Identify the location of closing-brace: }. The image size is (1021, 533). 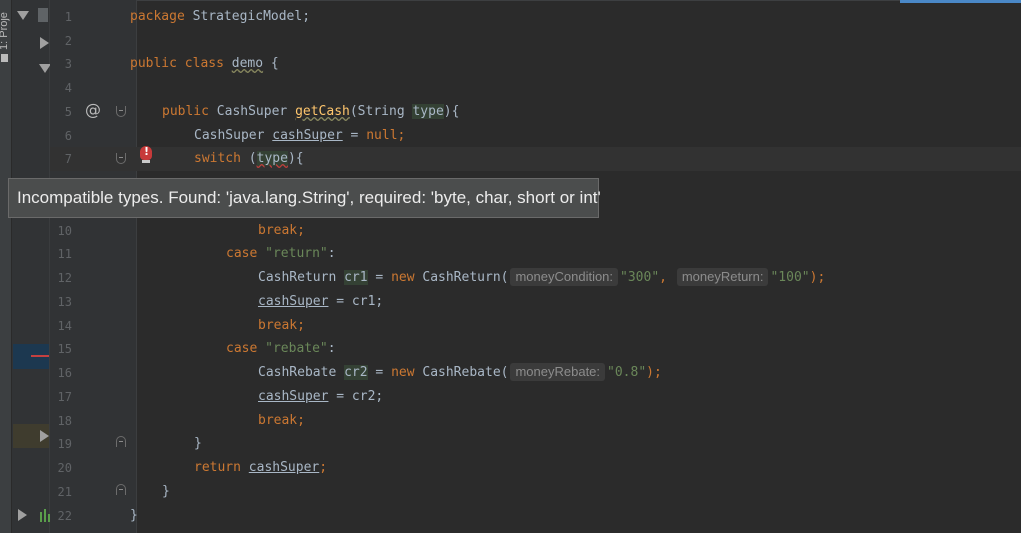
(166, 491).